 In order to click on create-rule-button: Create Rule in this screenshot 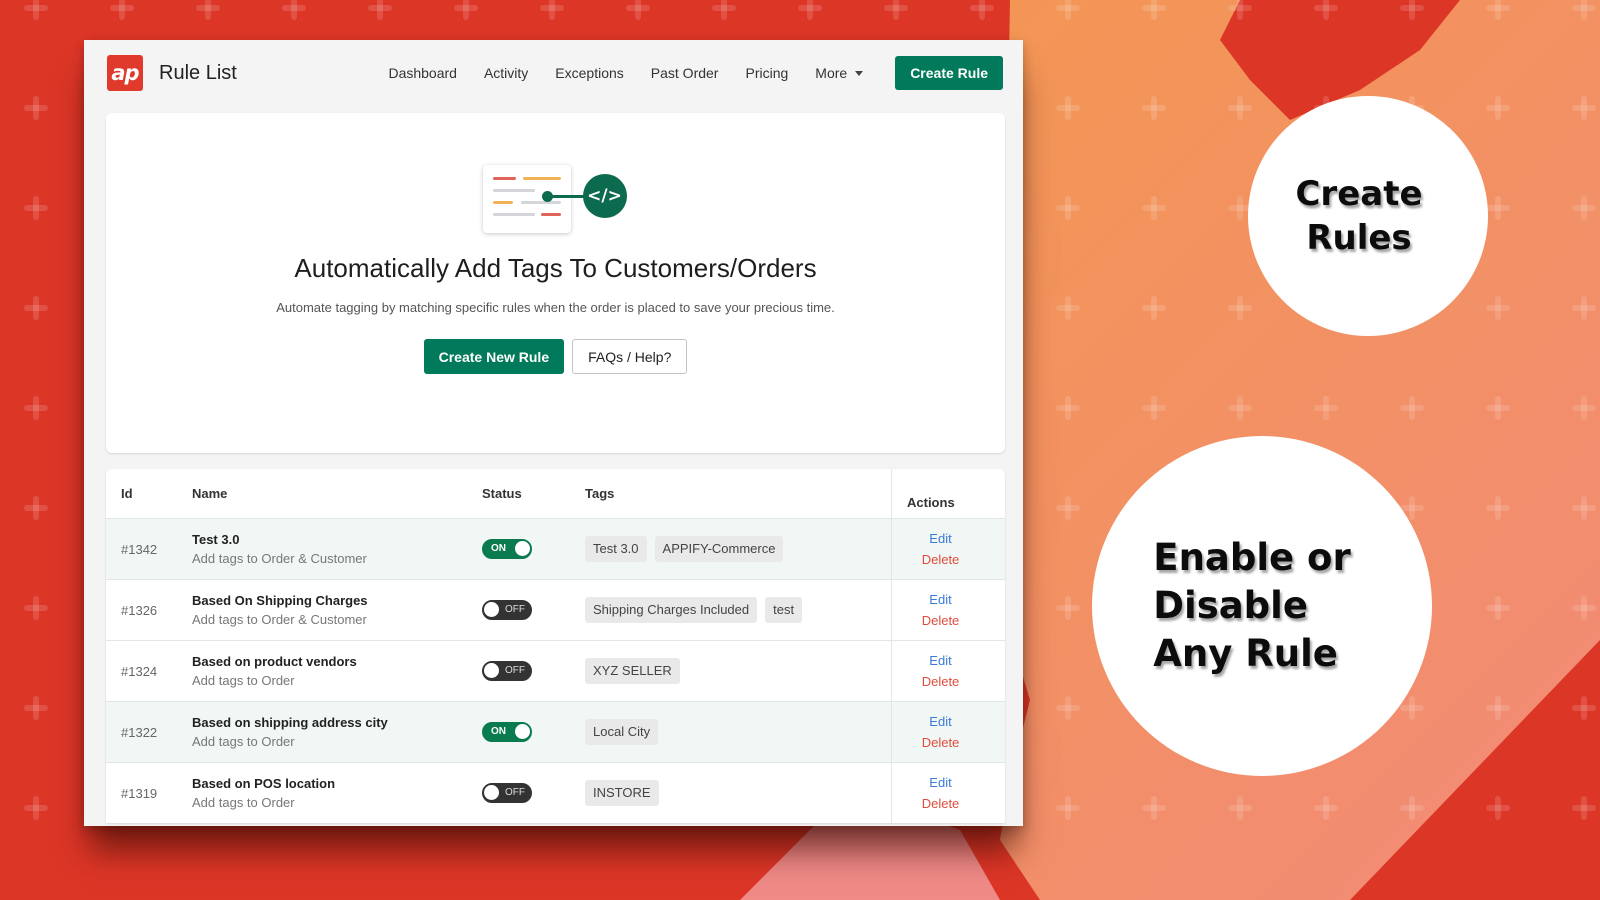, I will do `click(949, 73)`.